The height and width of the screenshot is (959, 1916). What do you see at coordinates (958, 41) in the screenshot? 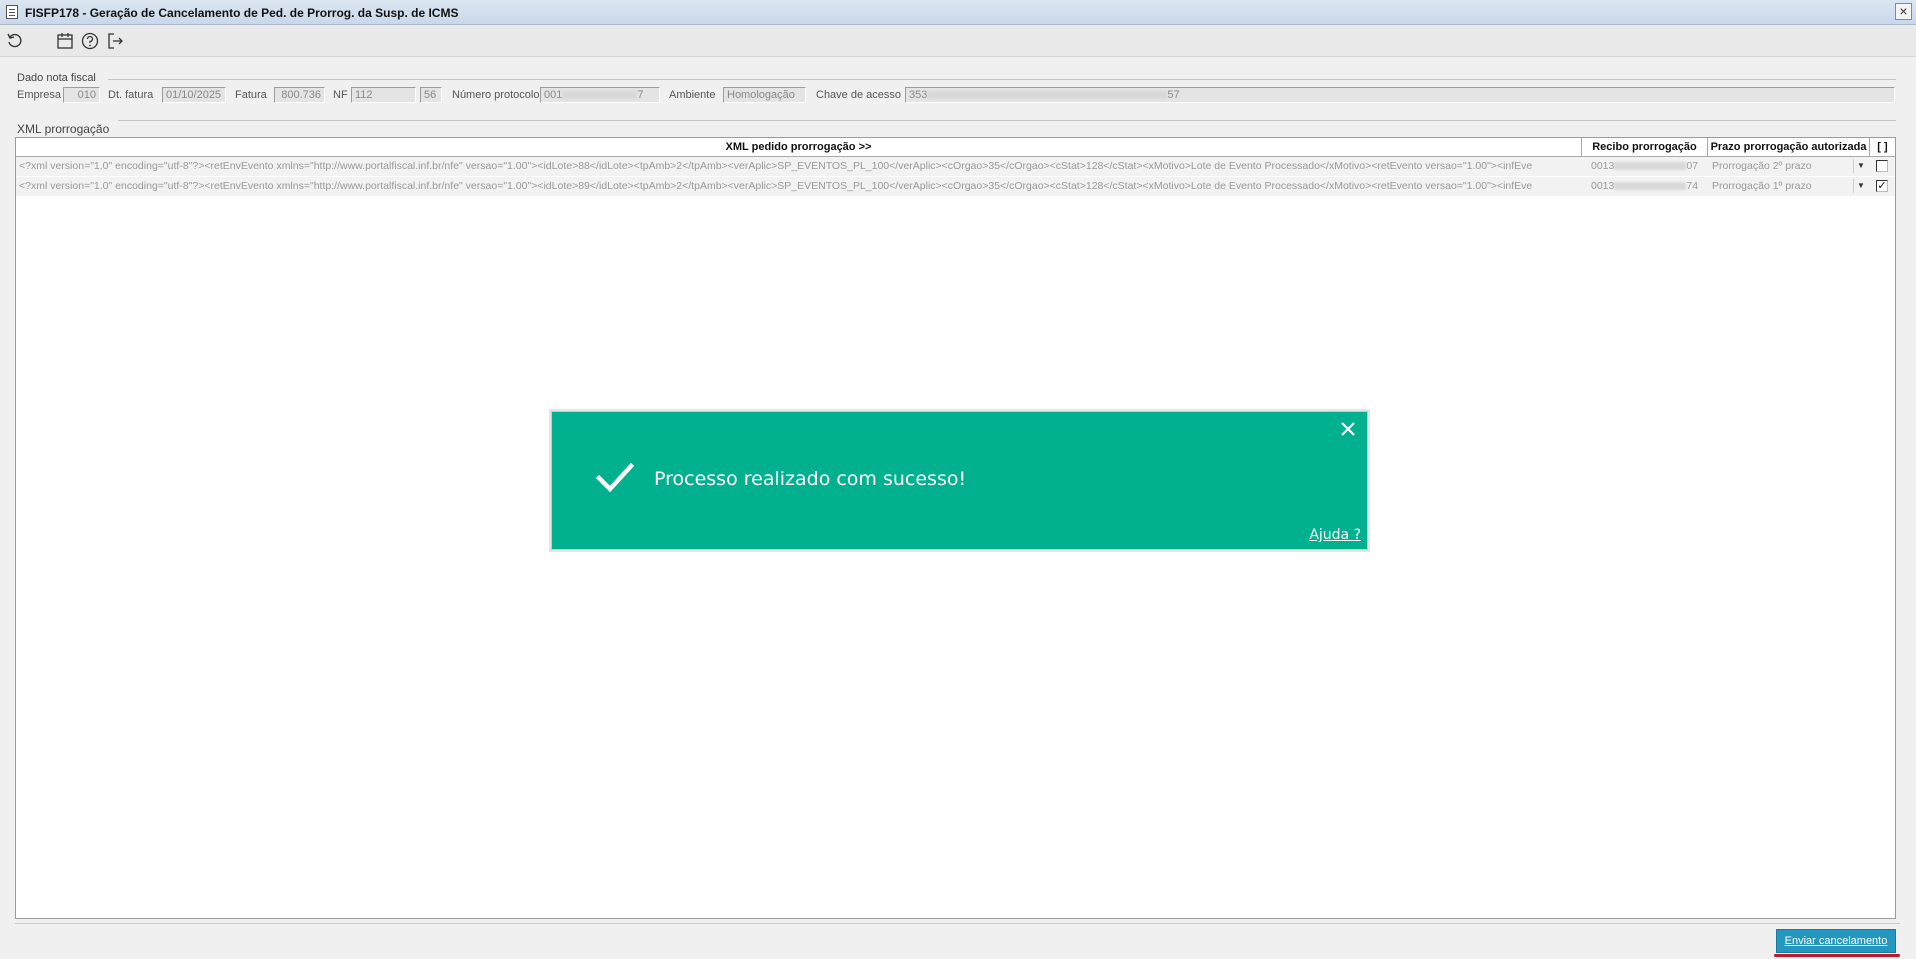
I see `toolbar` at bounding box center [958, 41].